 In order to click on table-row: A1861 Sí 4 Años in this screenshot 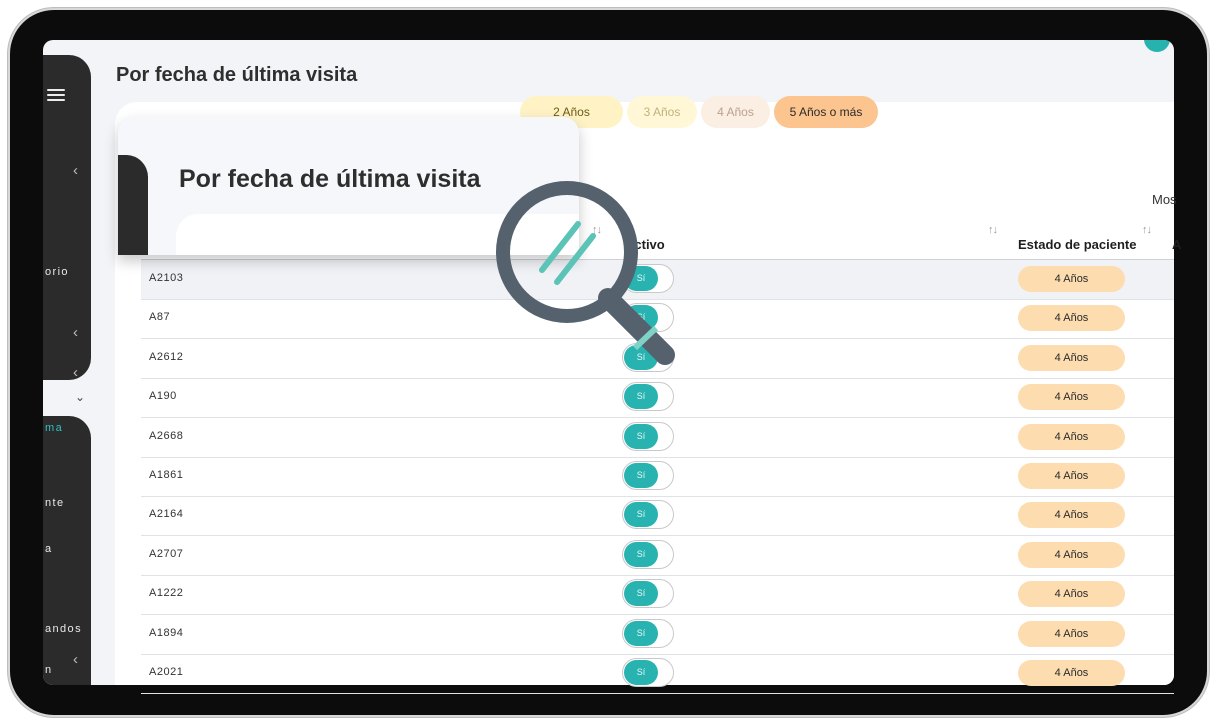, I will do `click(657, 477)`.